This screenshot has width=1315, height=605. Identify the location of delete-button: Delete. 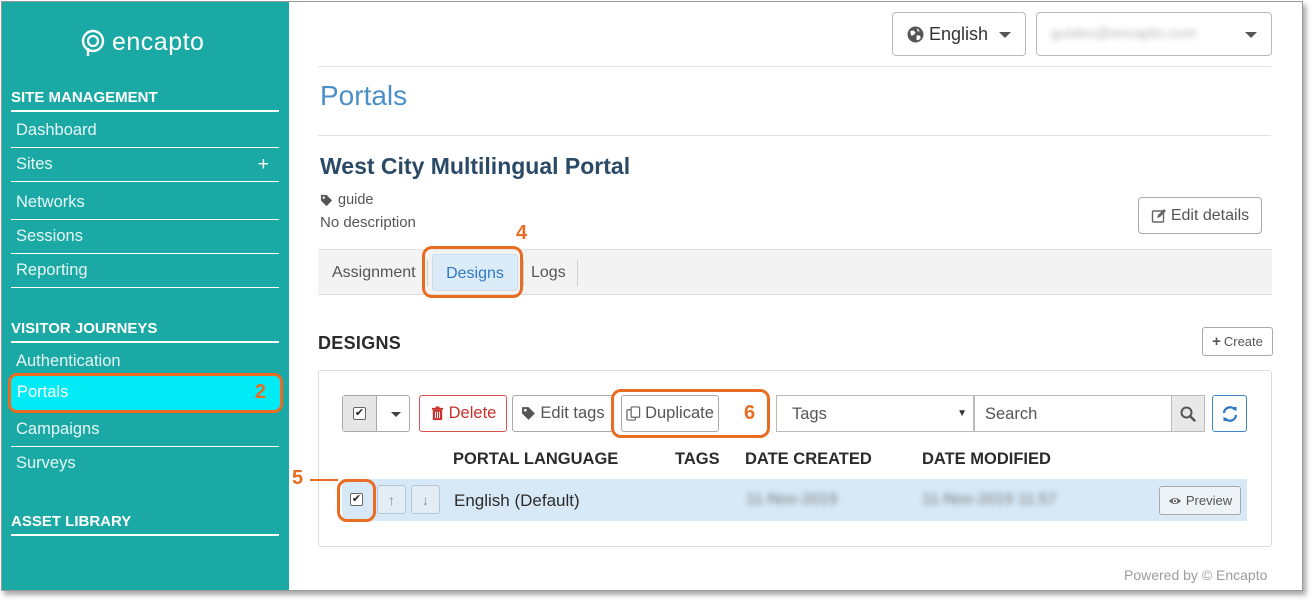
(463, 413).